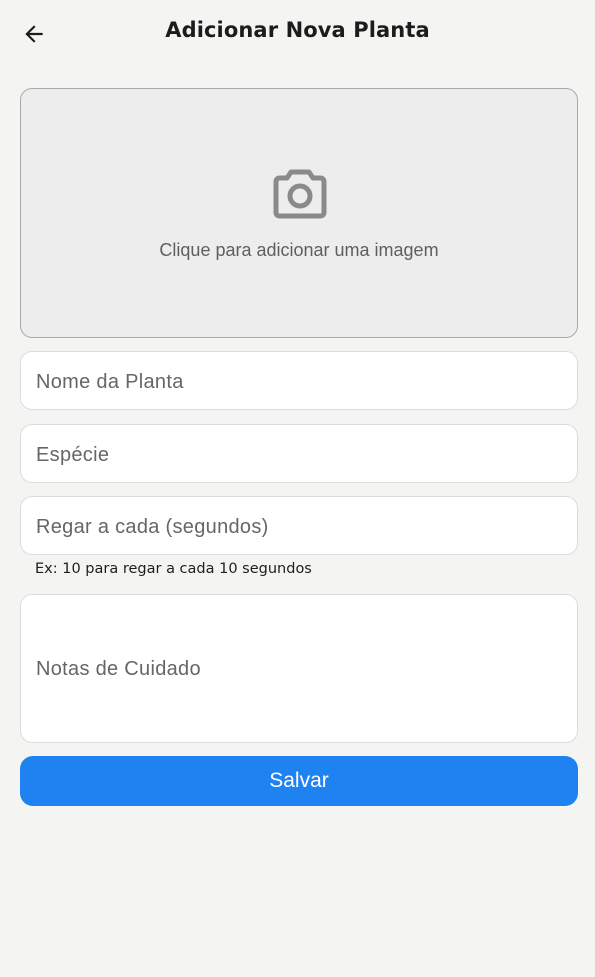 The width and height of the screenshot is (595, 977). Describe the element at coordinates (118, 669) in the screenshot. I see `care-notes-placeholder: Notas de Cuidado` at that location.